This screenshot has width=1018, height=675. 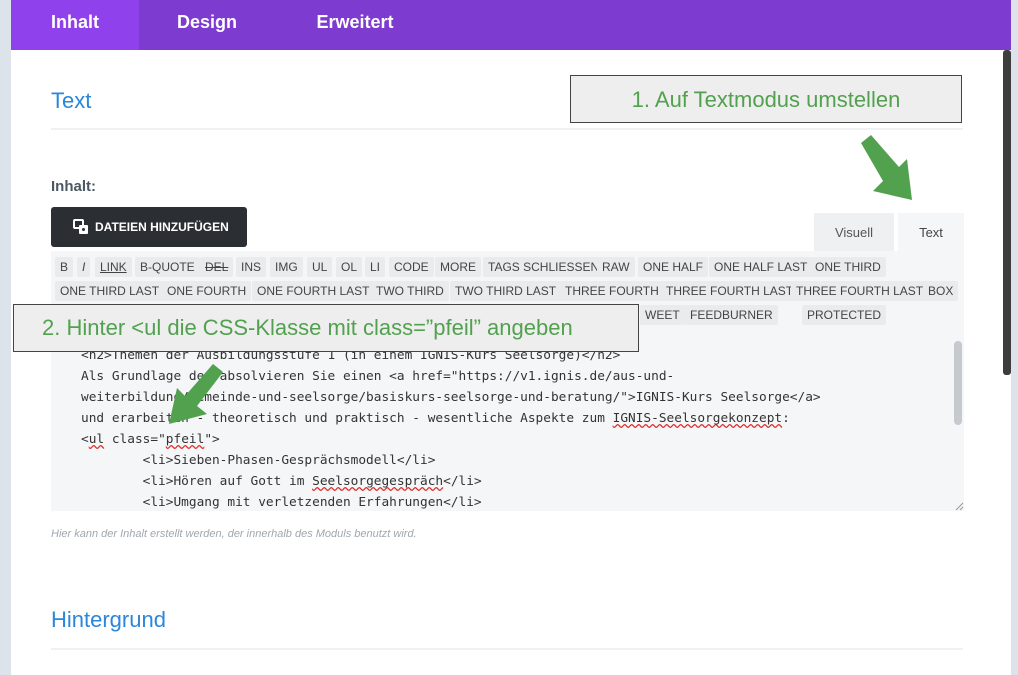 What do you see at coordinates (251, 267) in the screenshot?
I see `qt-ins-button: INS` at bounding box center [251, 267].